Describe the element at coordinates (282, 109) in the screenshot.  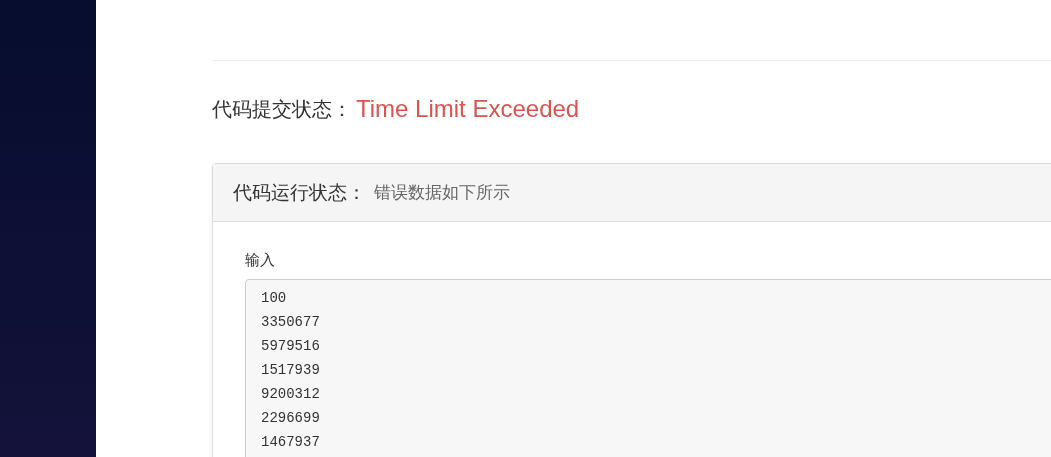
I see `submission-status-label: 代码提交状态：` at that location.